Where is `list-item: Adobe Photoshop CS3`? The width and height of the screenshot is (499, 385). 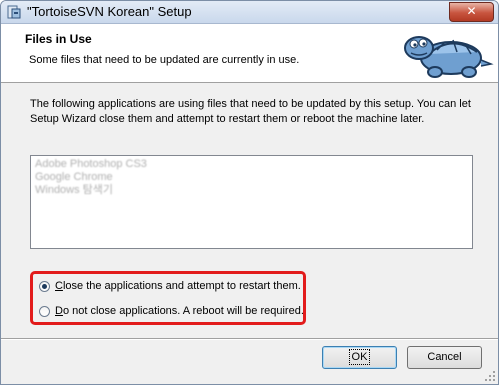
list-item: Adobe Photoshop CS3 is located at coordinates (251, 164).